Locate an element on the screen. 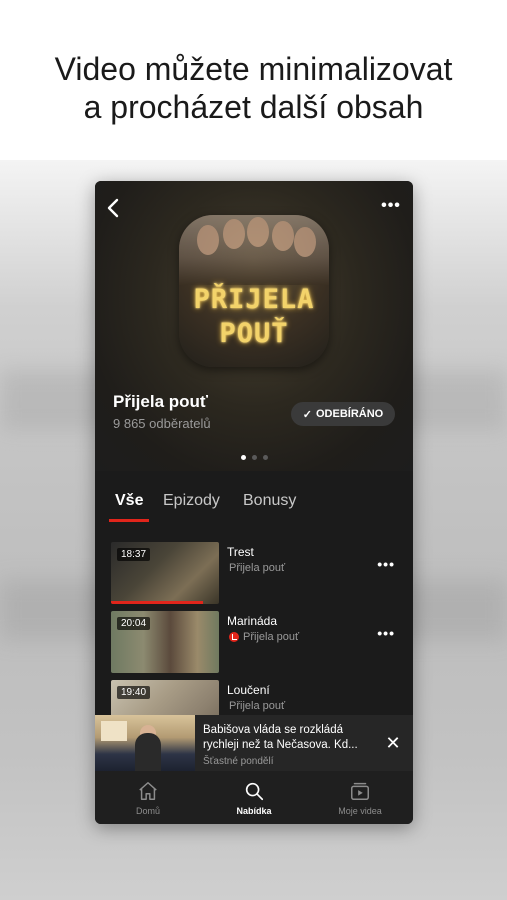  show-title: Přijela pouť is located at coordinates (161, 401).